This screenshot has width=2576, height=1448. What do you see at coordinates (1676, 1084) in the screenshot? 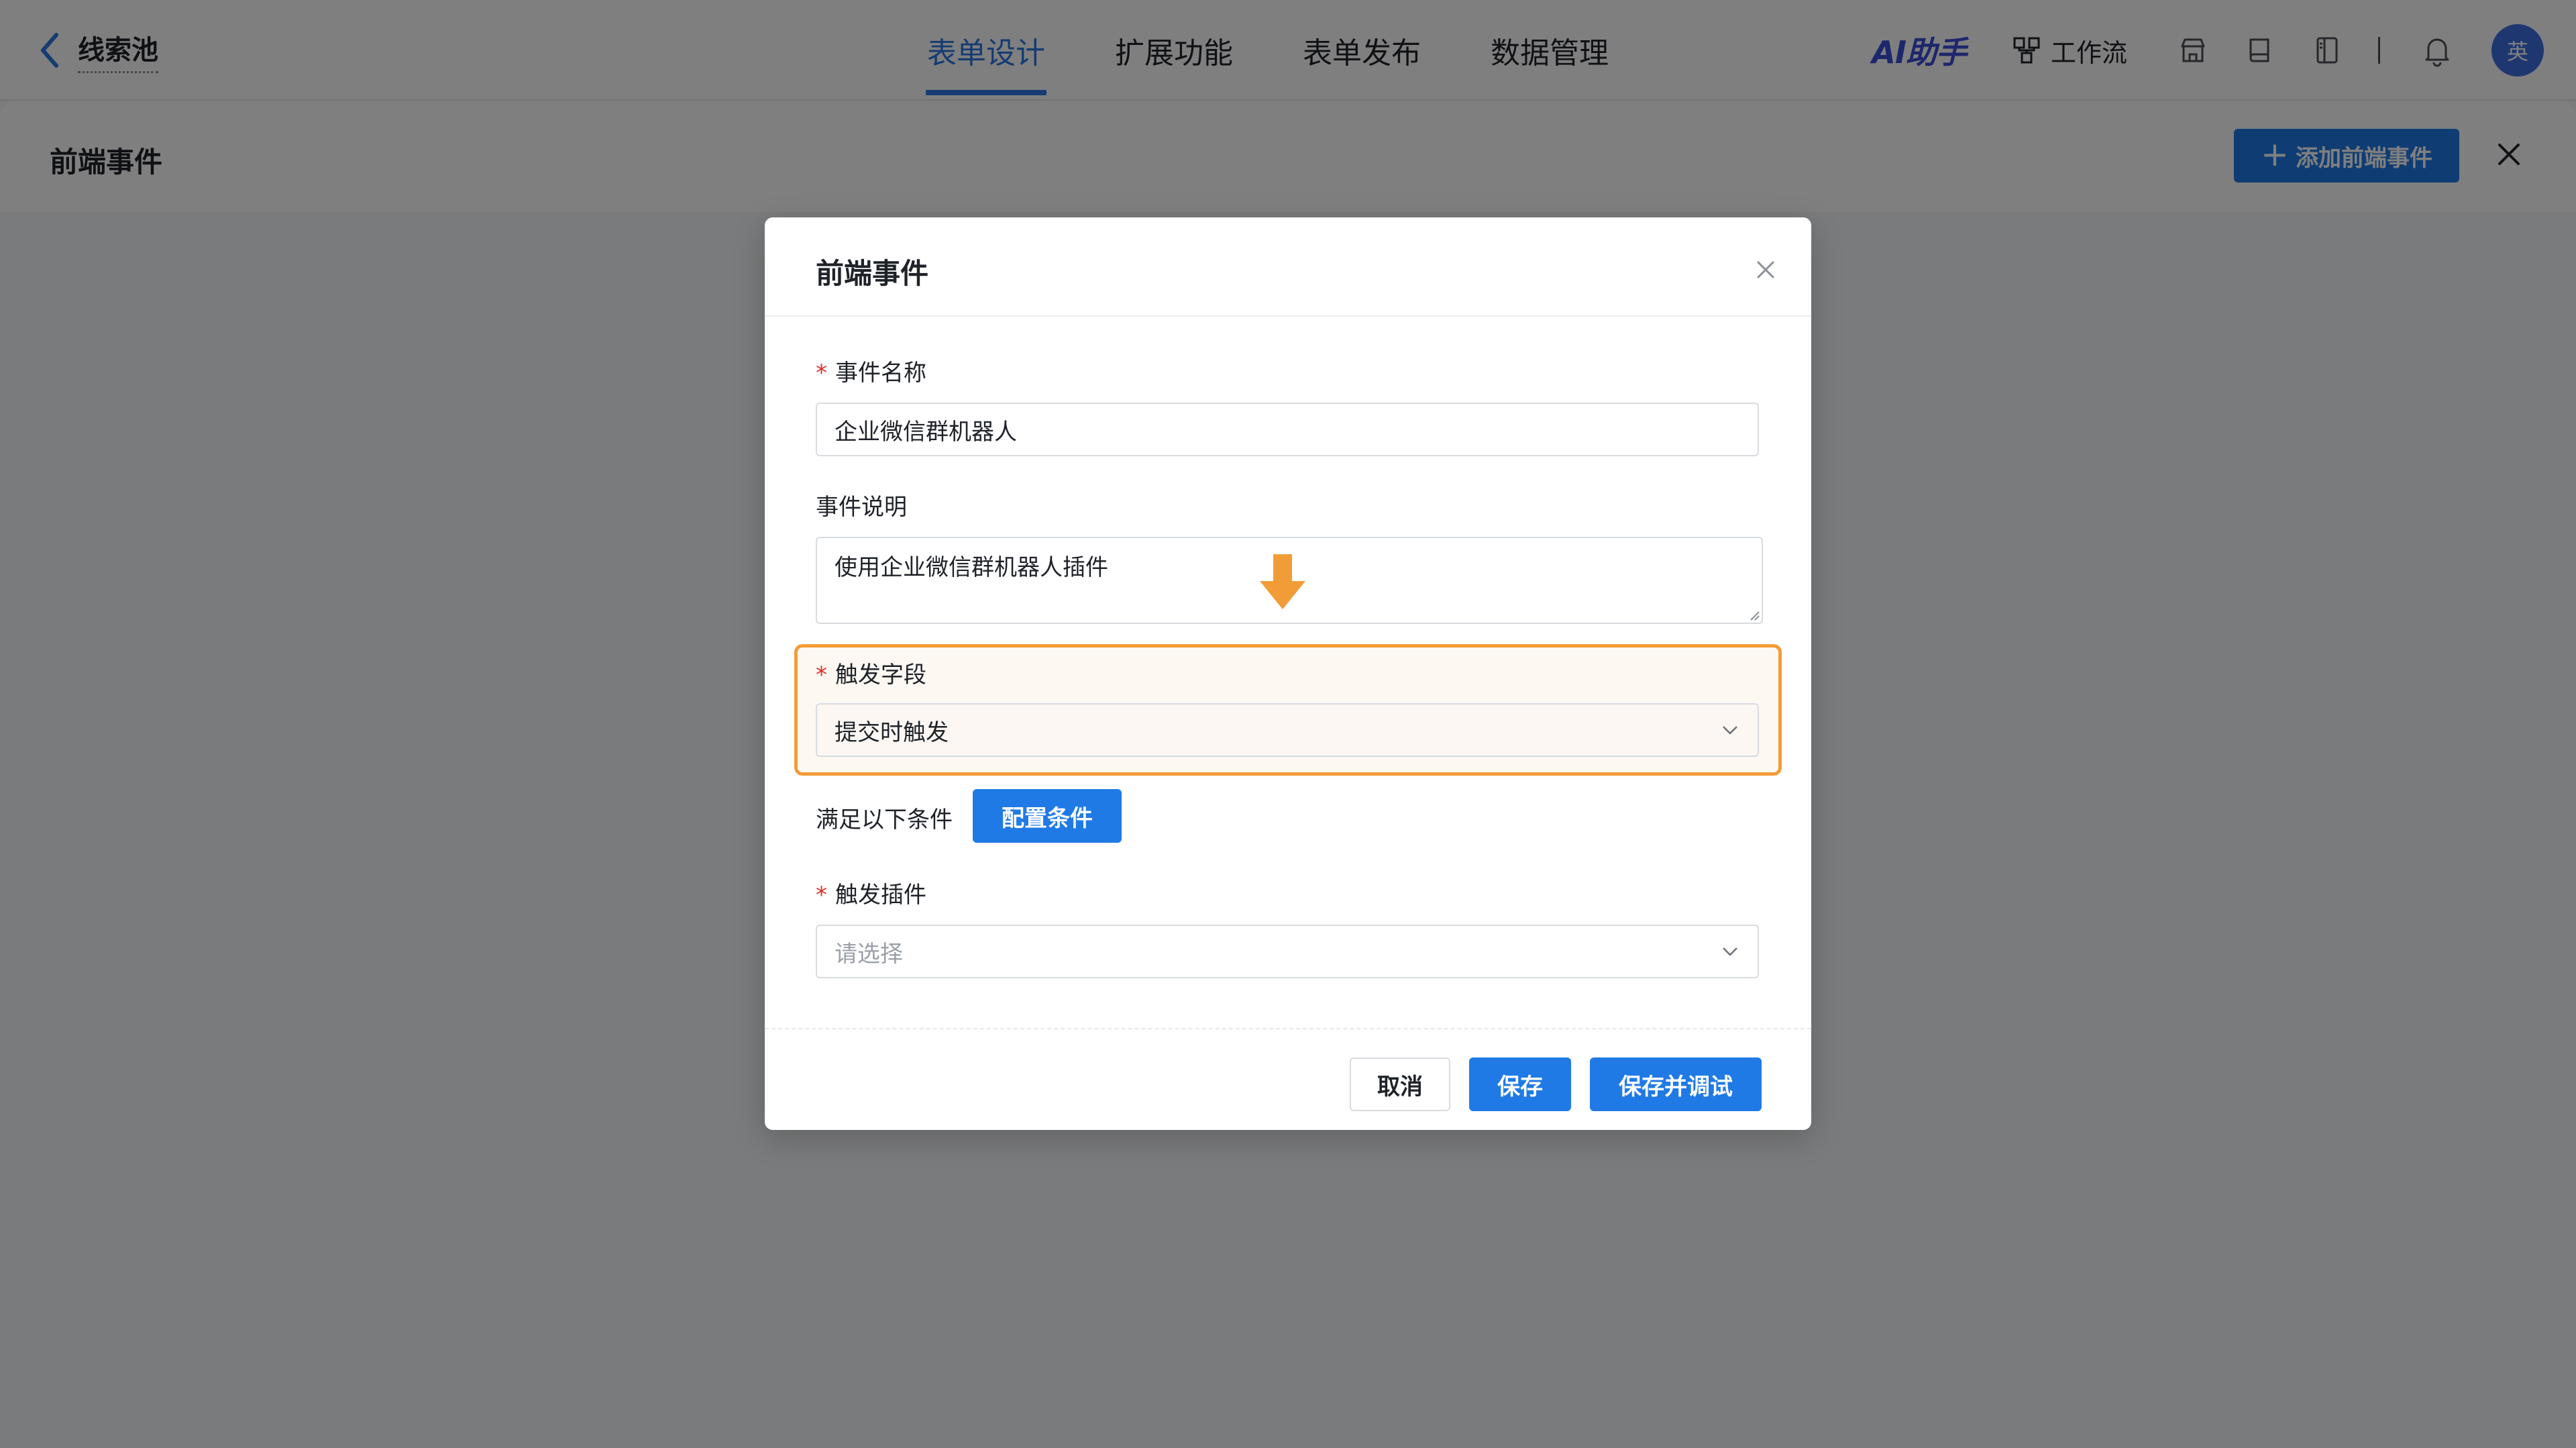
I see `save-and-debug-button: 保存并调试` at bounding box center [1676, 1084].